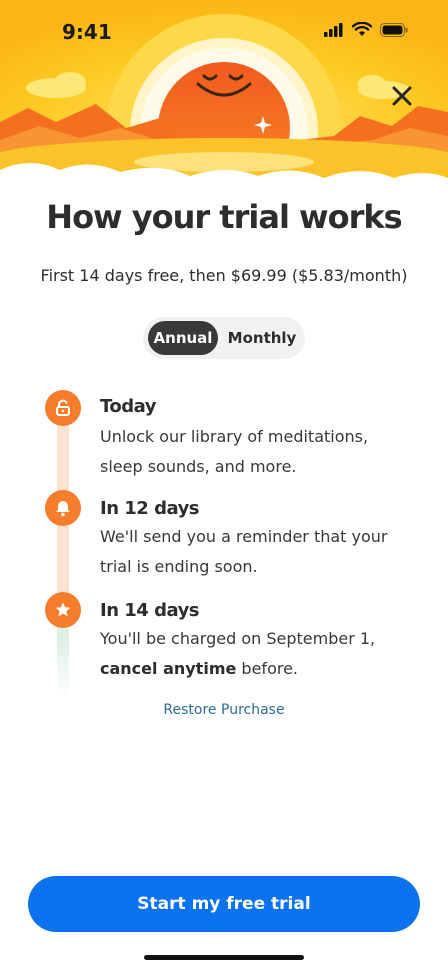 Image resolution: width=448 pixels, height=970 pixels. What do you see at coordinates (179, 566) in the screenshot?
I see `step-desc-line: trial is ending soon.` at bounding box center [179, 566].